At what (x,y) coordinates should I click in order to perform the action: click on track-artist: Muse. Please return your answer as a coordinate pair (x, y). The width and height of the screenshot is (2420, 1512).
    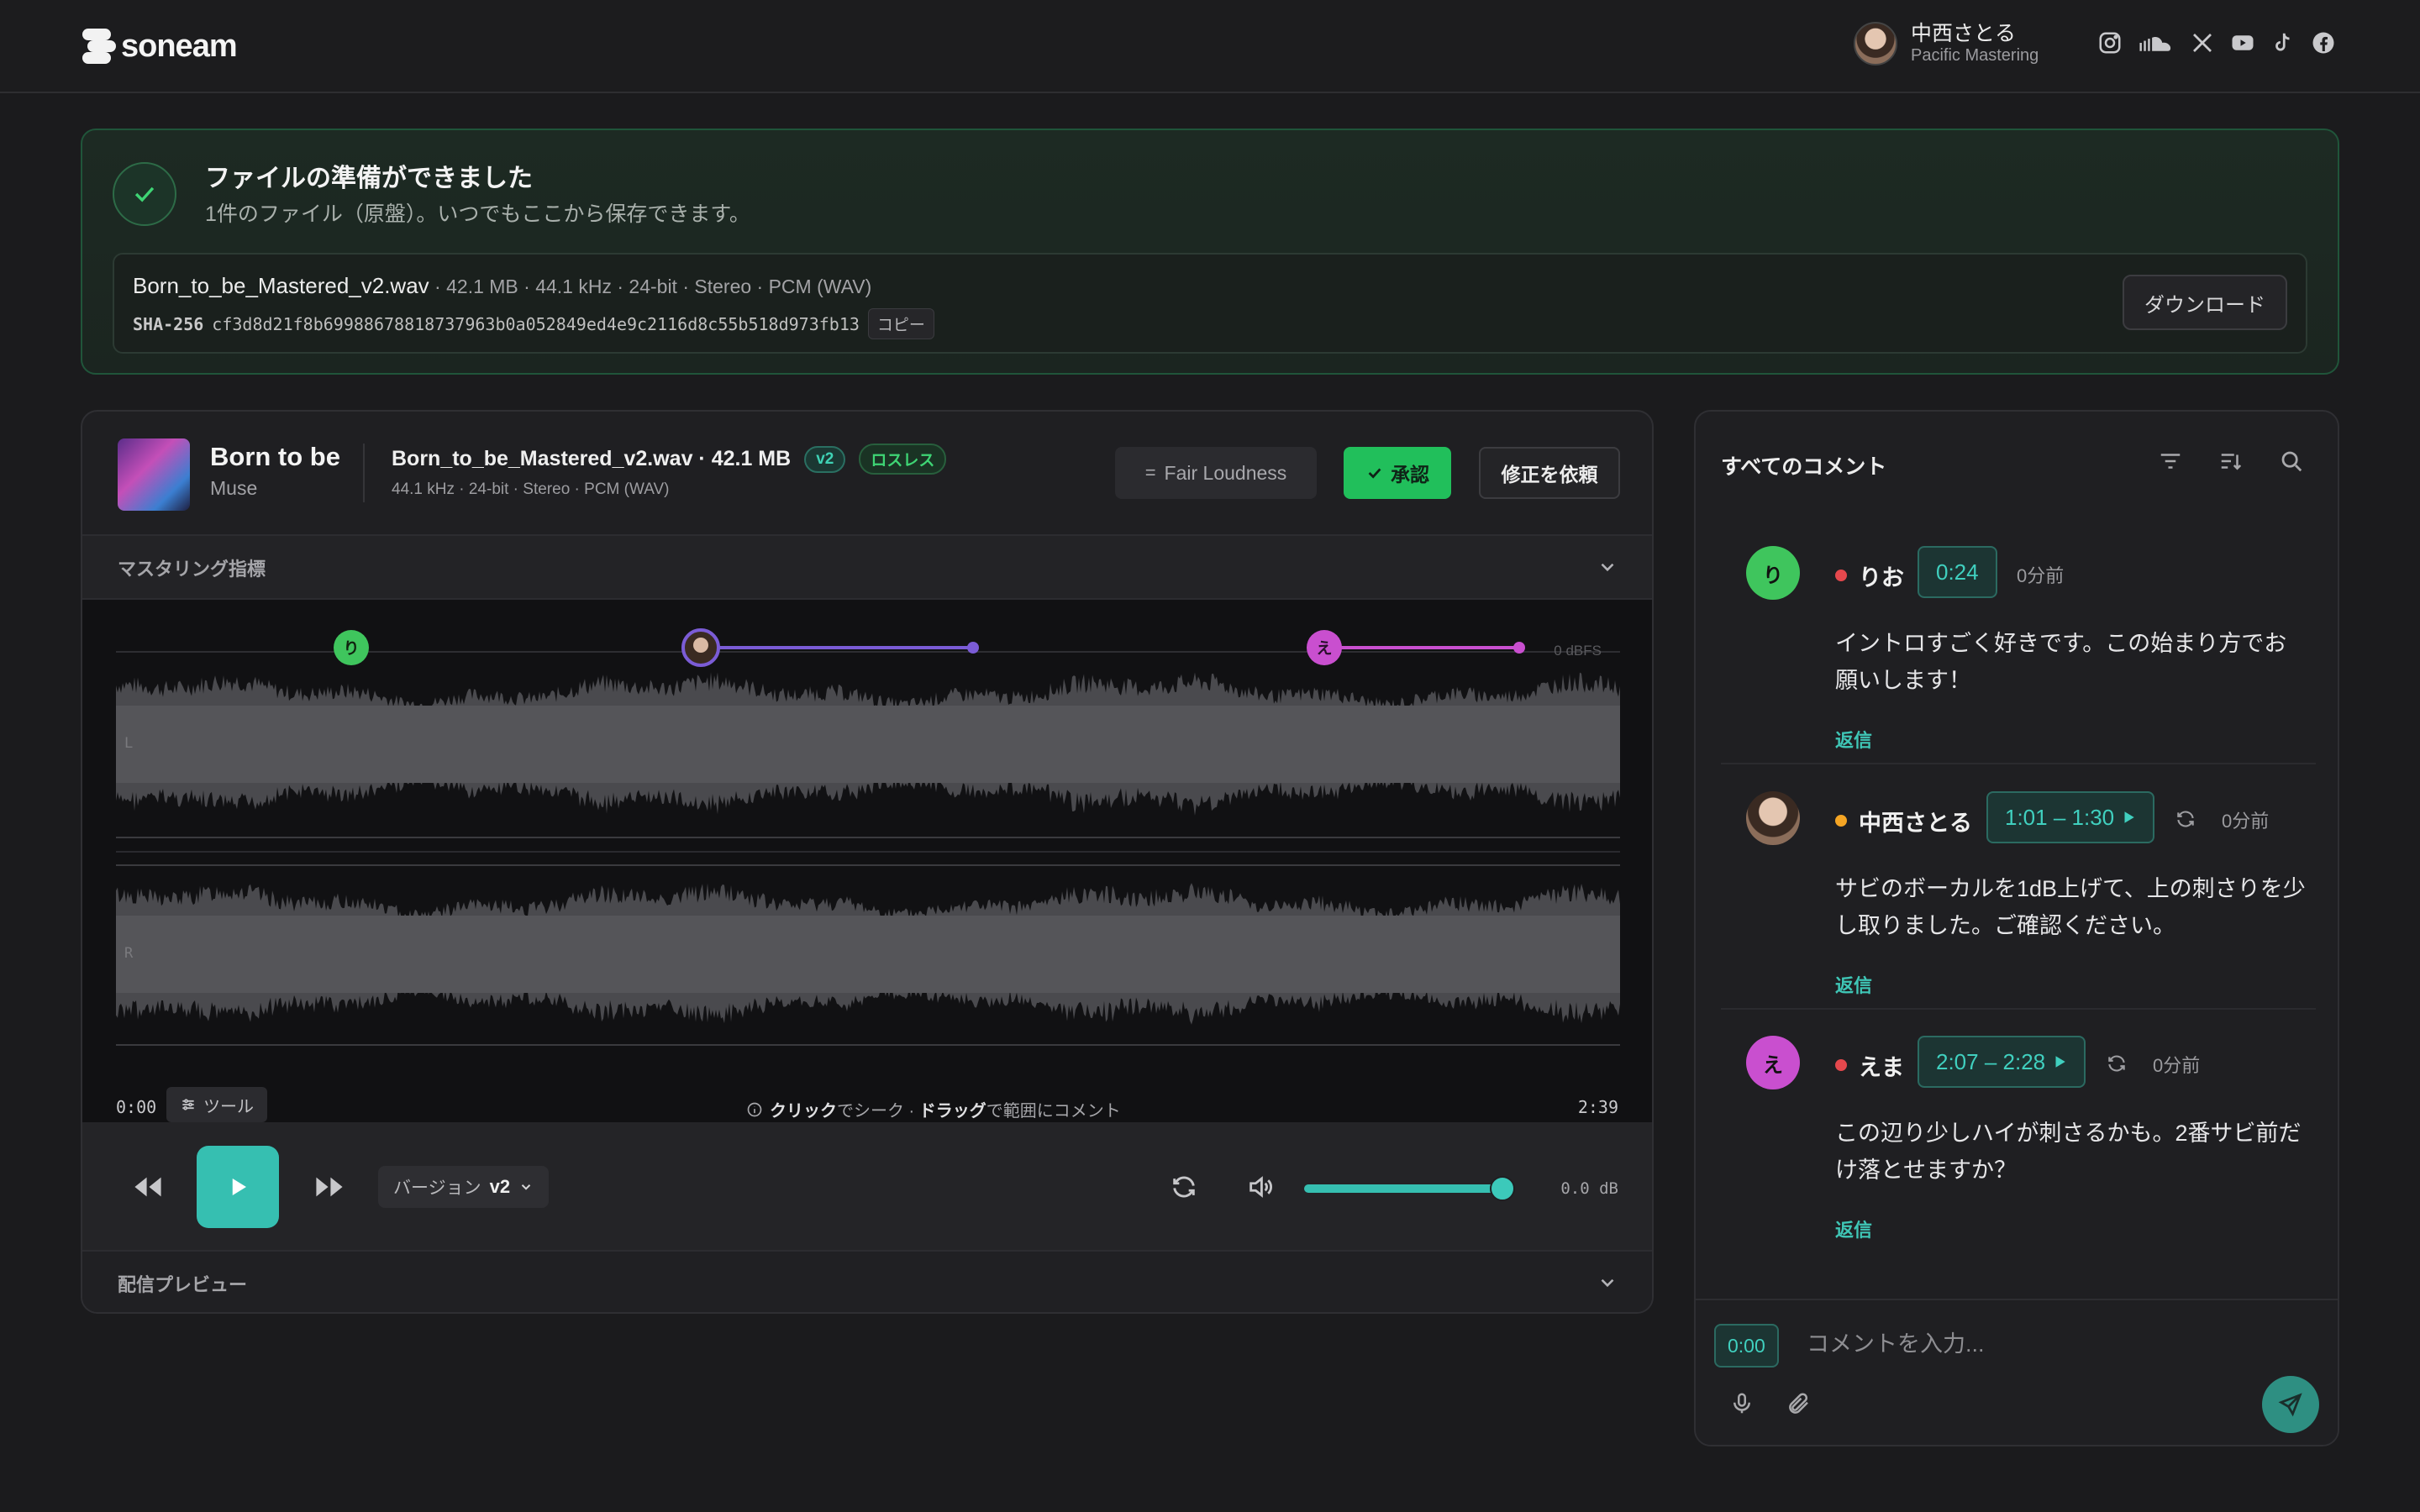
    Looking at the image, I should click on (234, 488).